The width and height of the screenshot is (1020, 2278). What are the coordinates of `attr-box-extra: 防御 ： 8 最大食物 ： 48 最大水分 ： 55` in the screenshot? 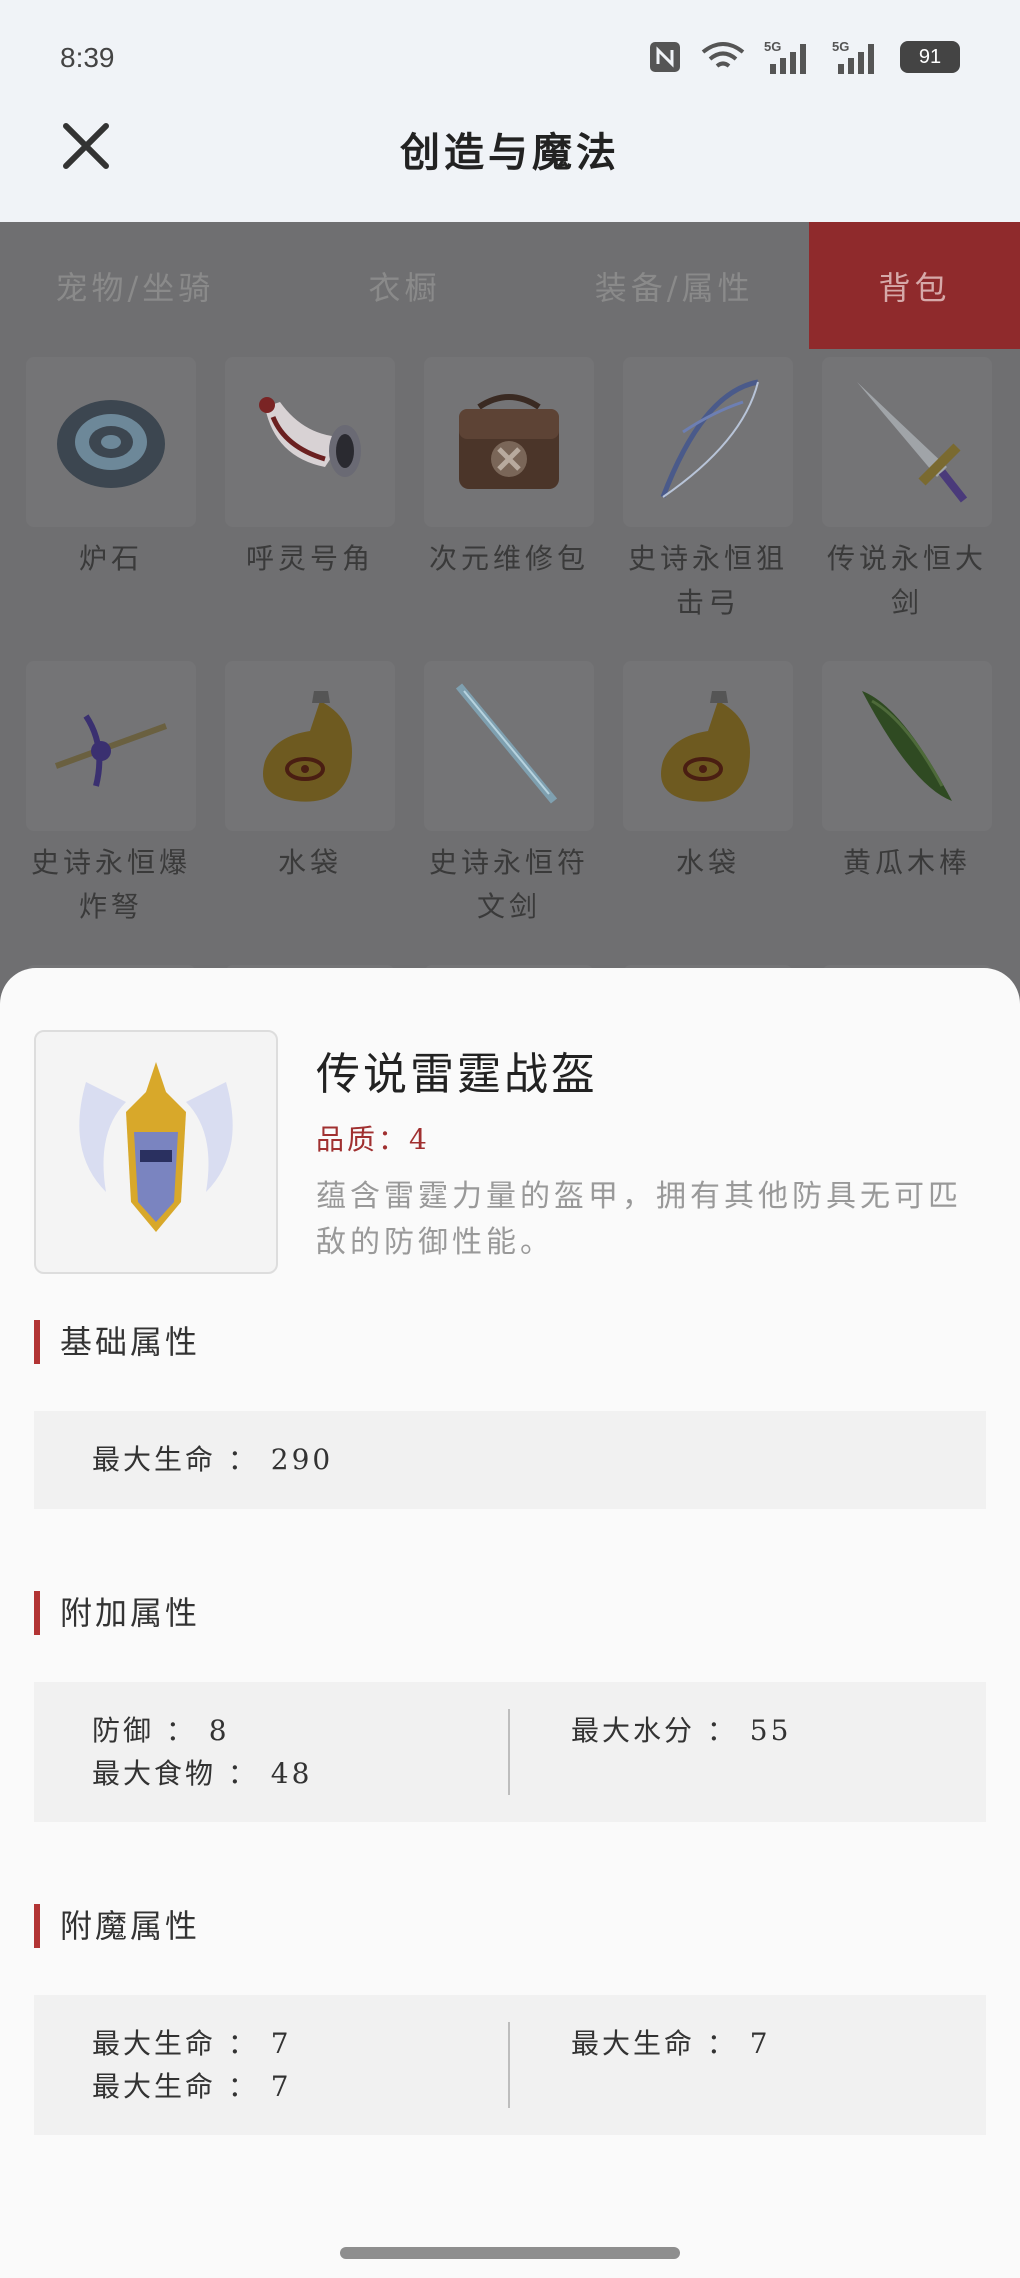 It's located at (510, 1752).